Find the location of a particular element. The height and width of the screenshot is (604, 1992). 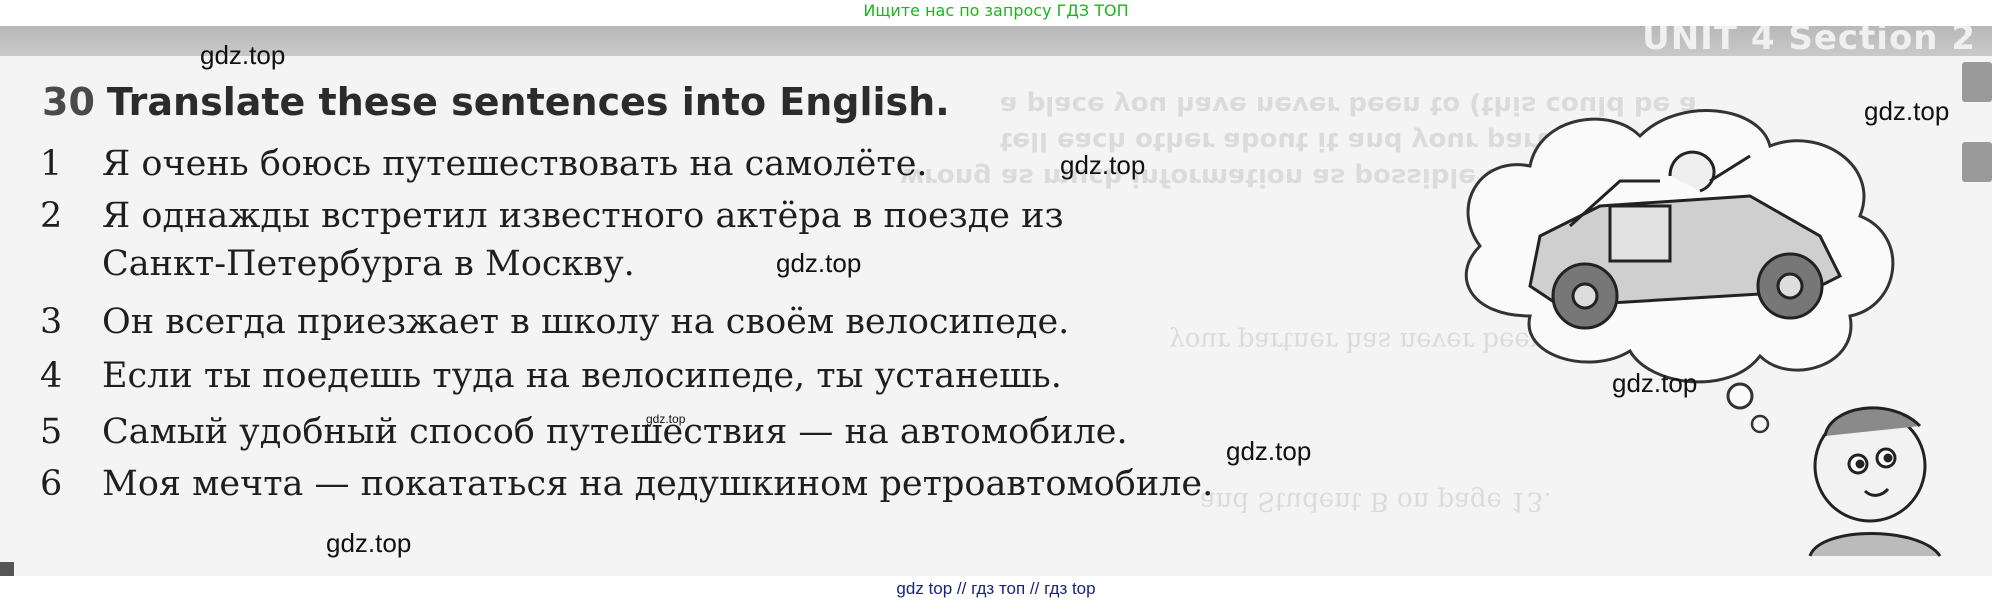

item-number: 4 is located at coordinates (51, 376).